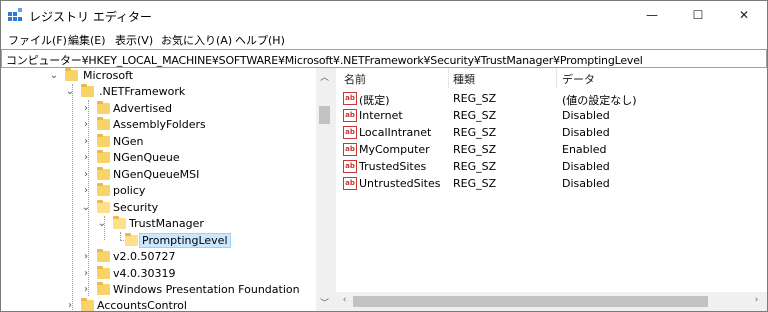 This screenshot has height=312, width=768. I want to click on minimize-button: —, so click(652, 15).